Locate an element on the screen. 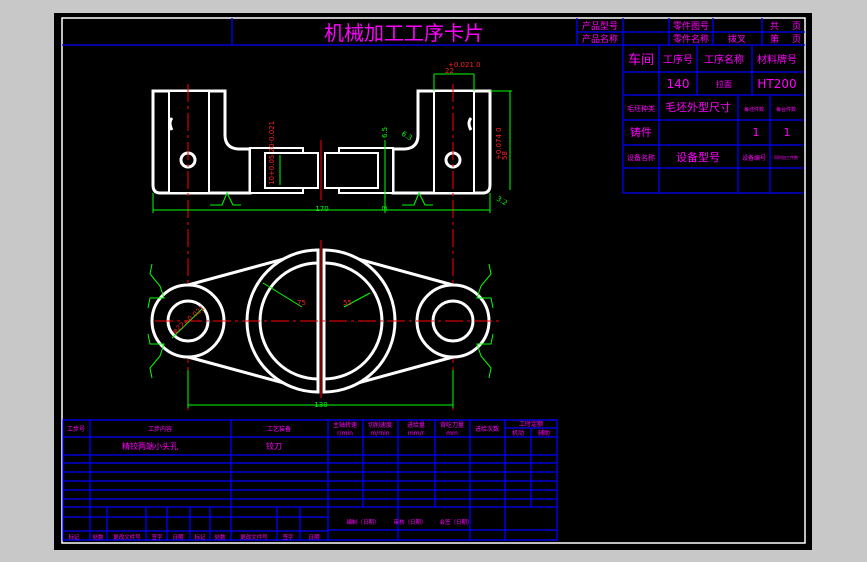 This screenshot has width=867, height=562. dim-slot: 10+0.05 20-0.021 is located at coordinates (272, 153).